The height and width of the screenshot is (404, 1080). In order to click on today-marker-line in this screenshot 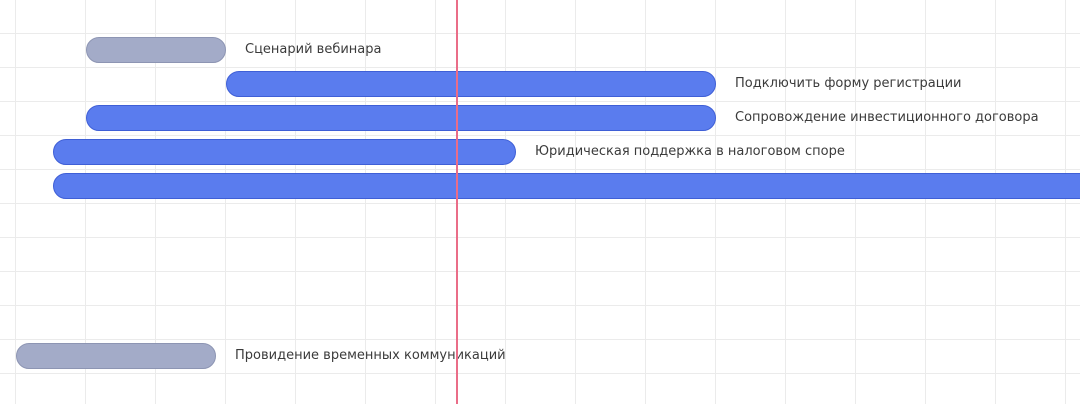, I will do `click(457, 202)`.